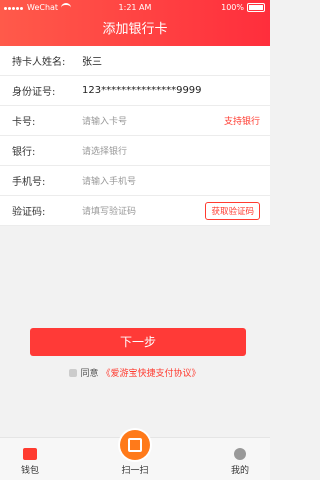  What do you see at coordinates (239, 471) in the screenshot?
I see `tab-mine-label: 我的` at bounding box center [239, 471].